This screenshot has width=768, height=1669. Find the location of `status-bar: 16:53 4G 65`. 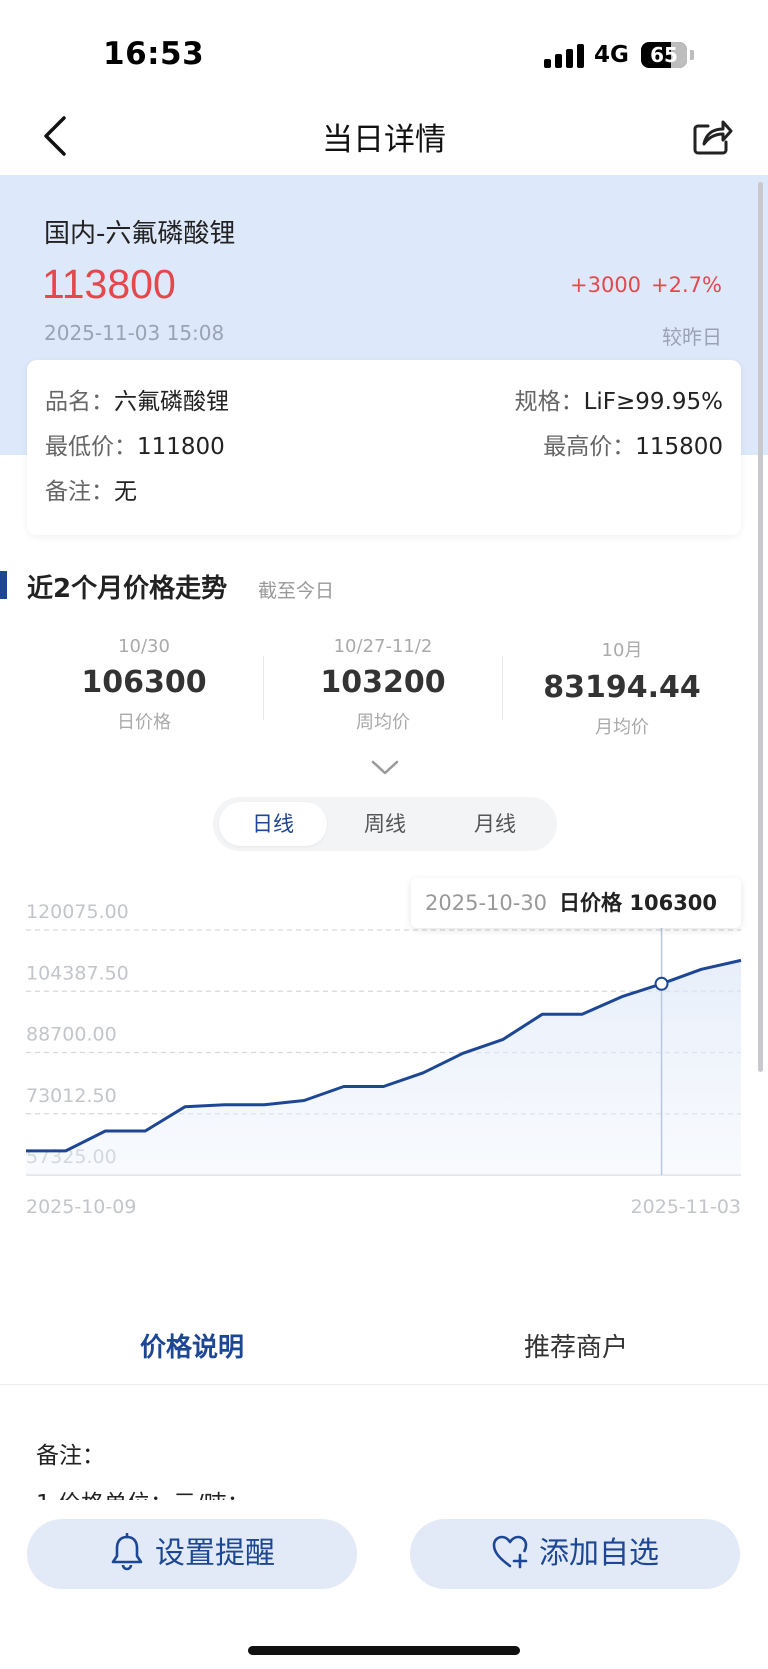

status-bar: 16:53 4G 65 is located at coordinates (384, 50).